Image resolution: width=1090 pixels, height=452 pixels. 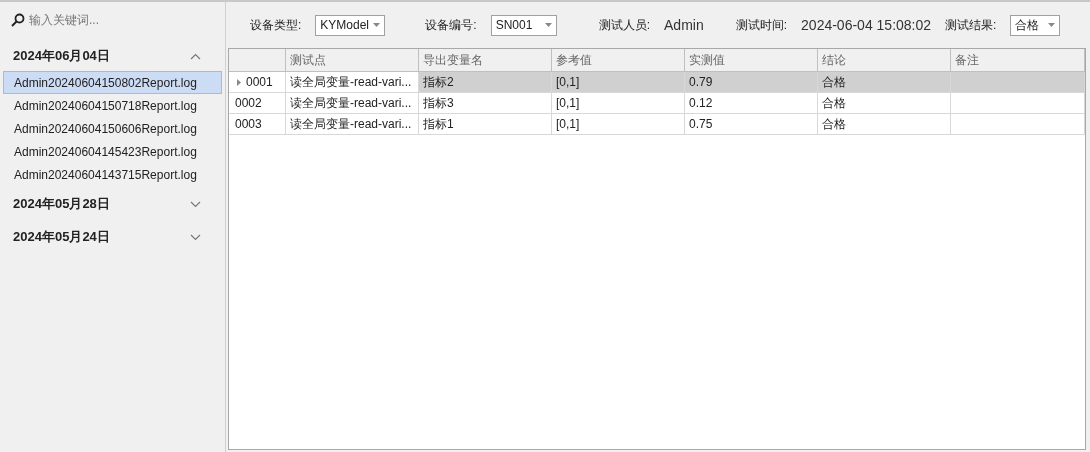 I want to click on field-label: 测试时间:, so click(x=761, y=25).